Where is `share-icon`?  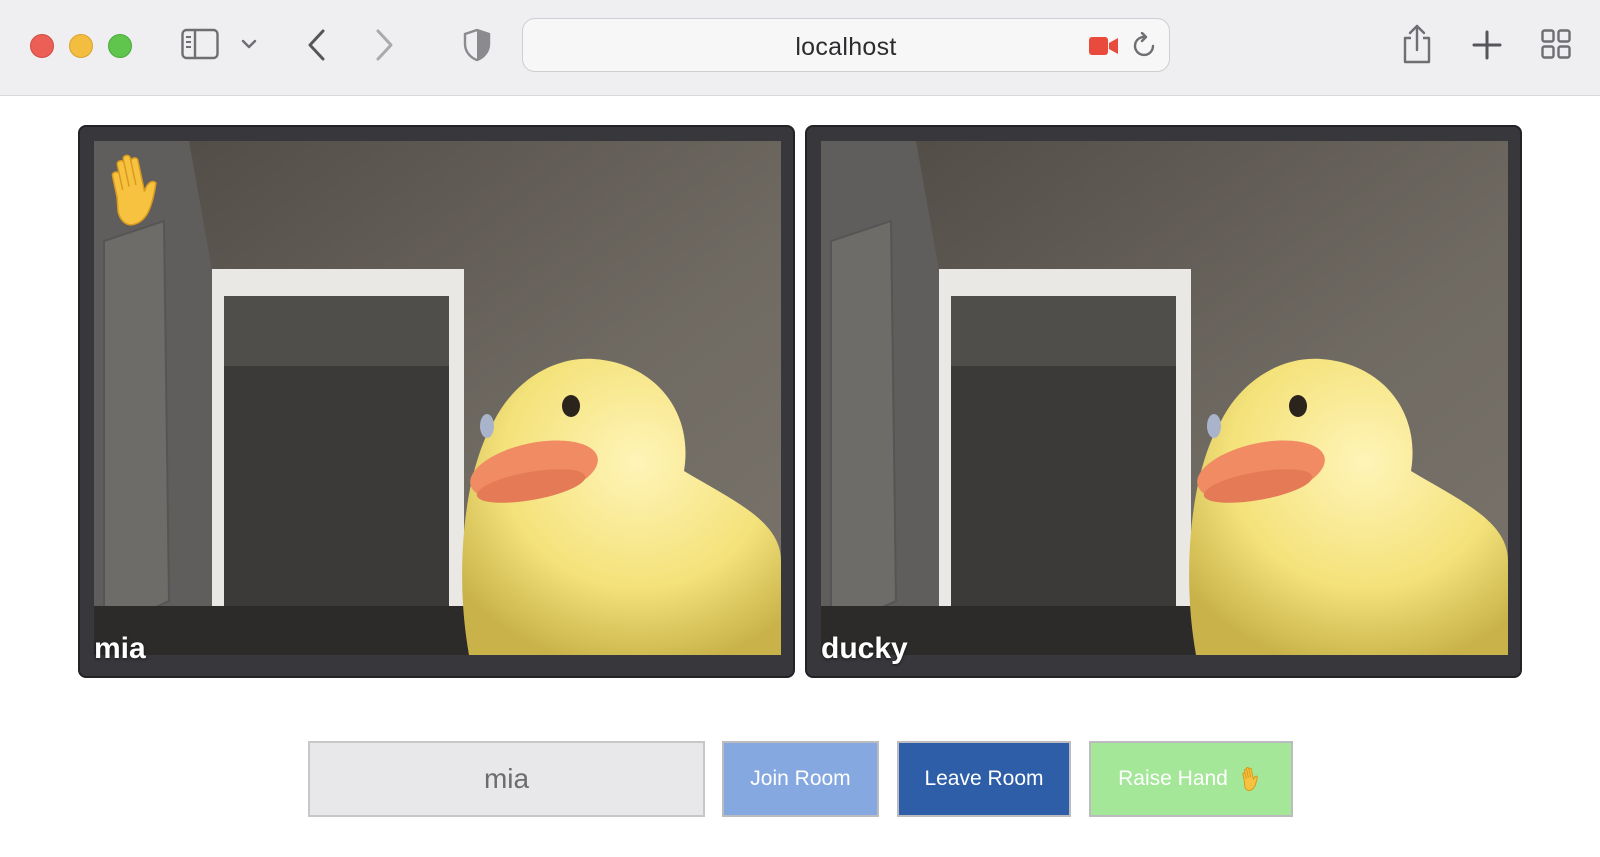 share-icon is located at coordinates (1417, 44).